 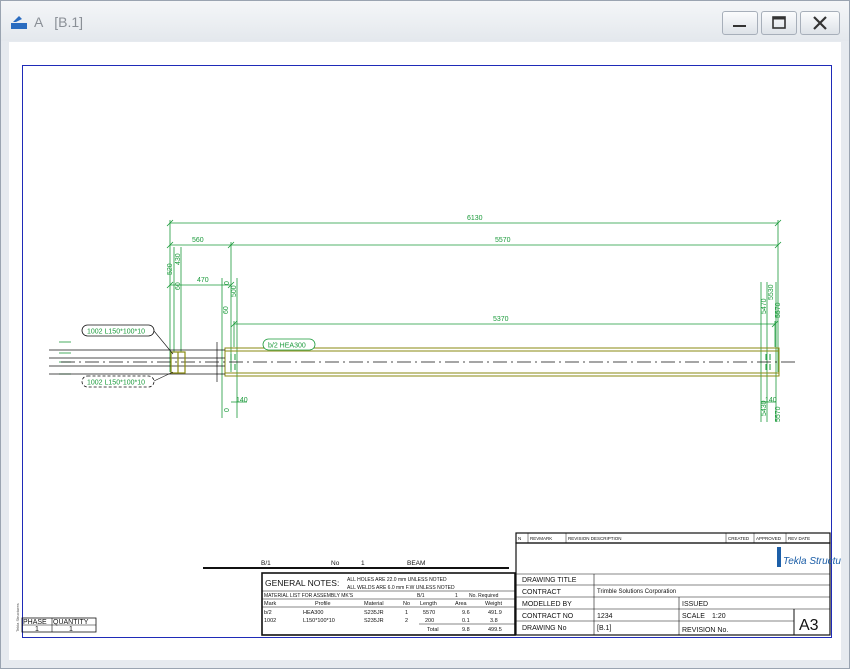 I want to click on dim-0a: 0, so click(x=227, y=283).